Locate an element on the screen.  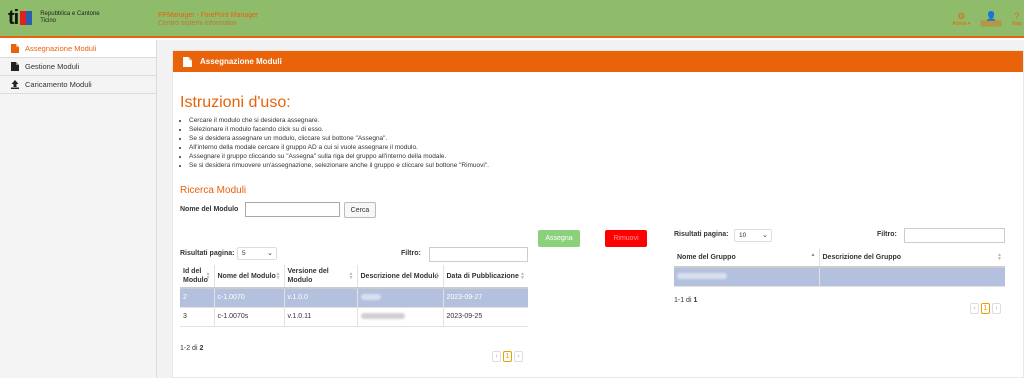
help-menu: ? Help is located at coordinates (1016, 19).